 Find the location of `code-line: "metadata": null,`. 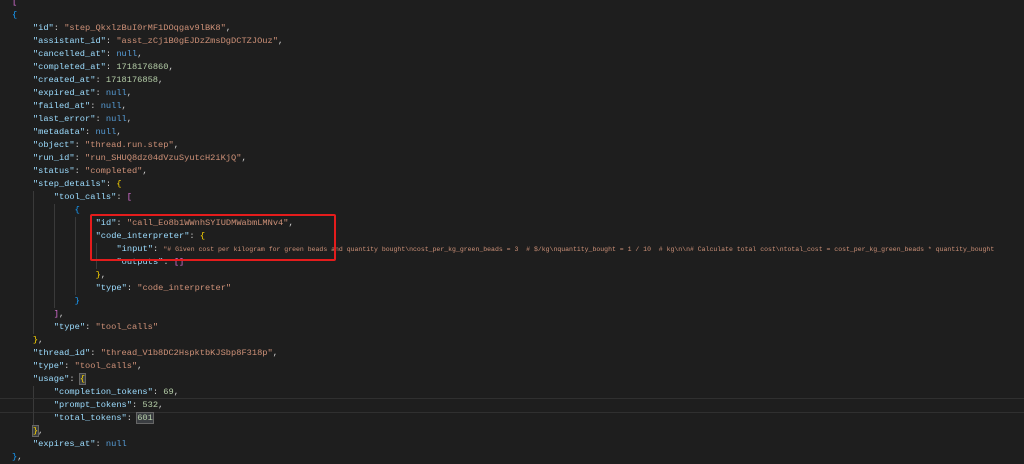

code-line: "metadata": null, is located at coordinates (512, 132).